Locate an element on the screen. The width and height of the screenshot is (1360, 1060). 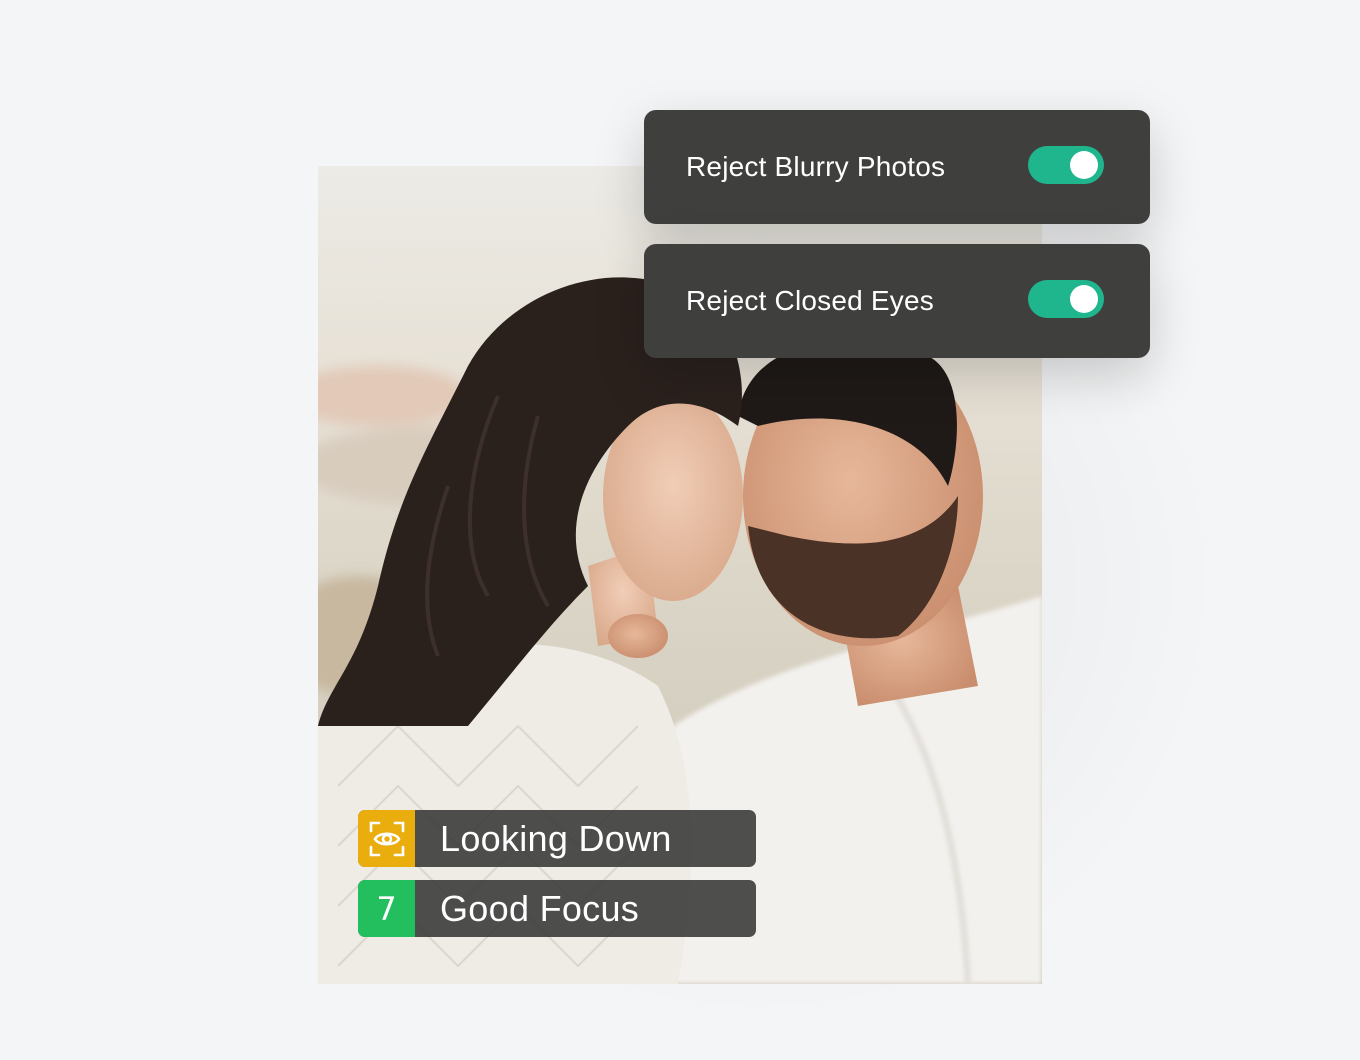
setting-card-blurry: Reject Blurry Photos is located at coordinates (897, 167).